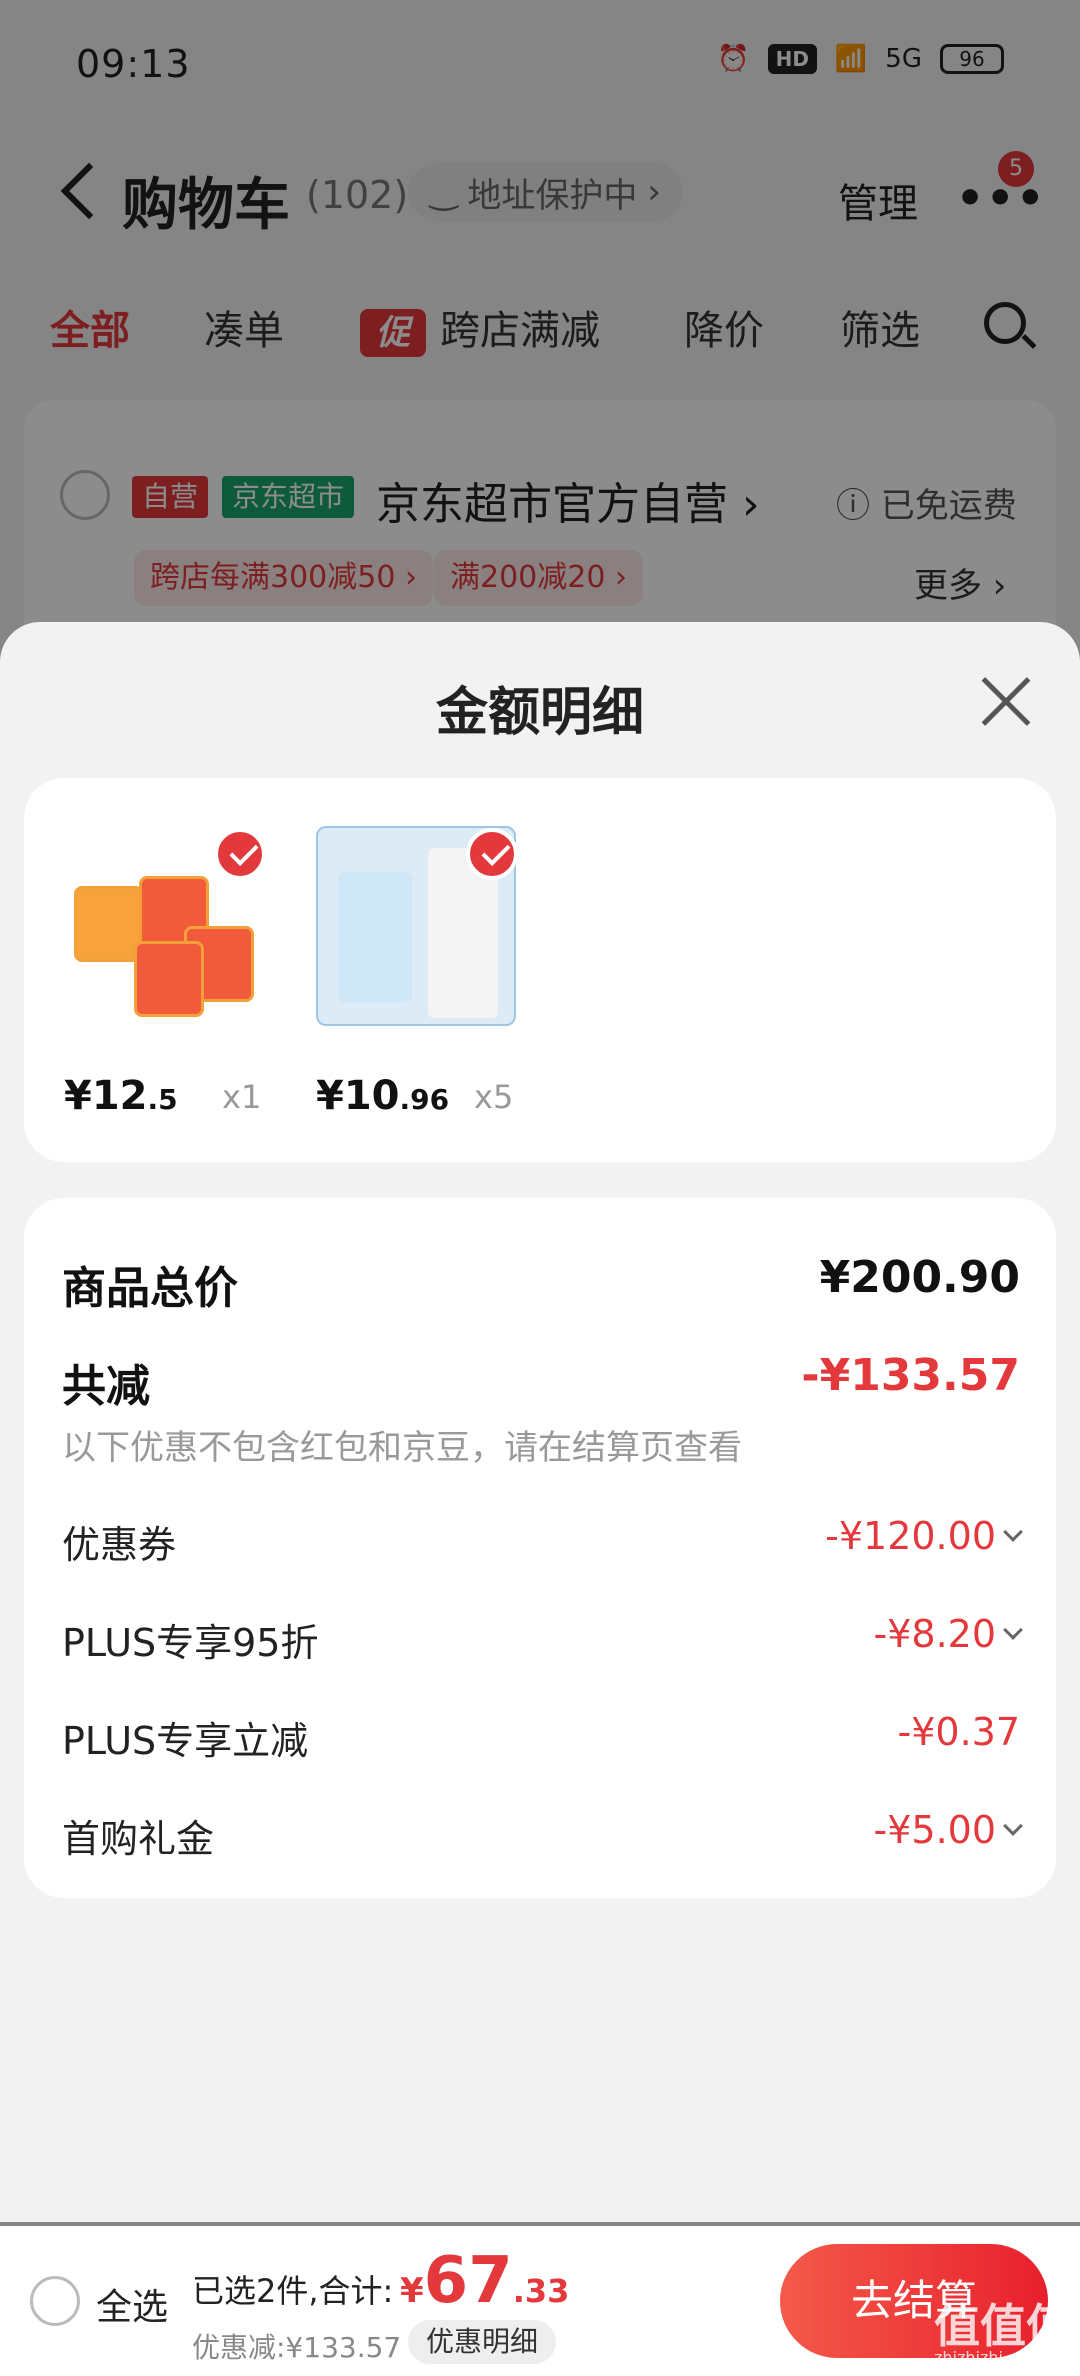 The image size is (1080, 2376). I want to click on item-quantity: x1, so click(242, 1097).